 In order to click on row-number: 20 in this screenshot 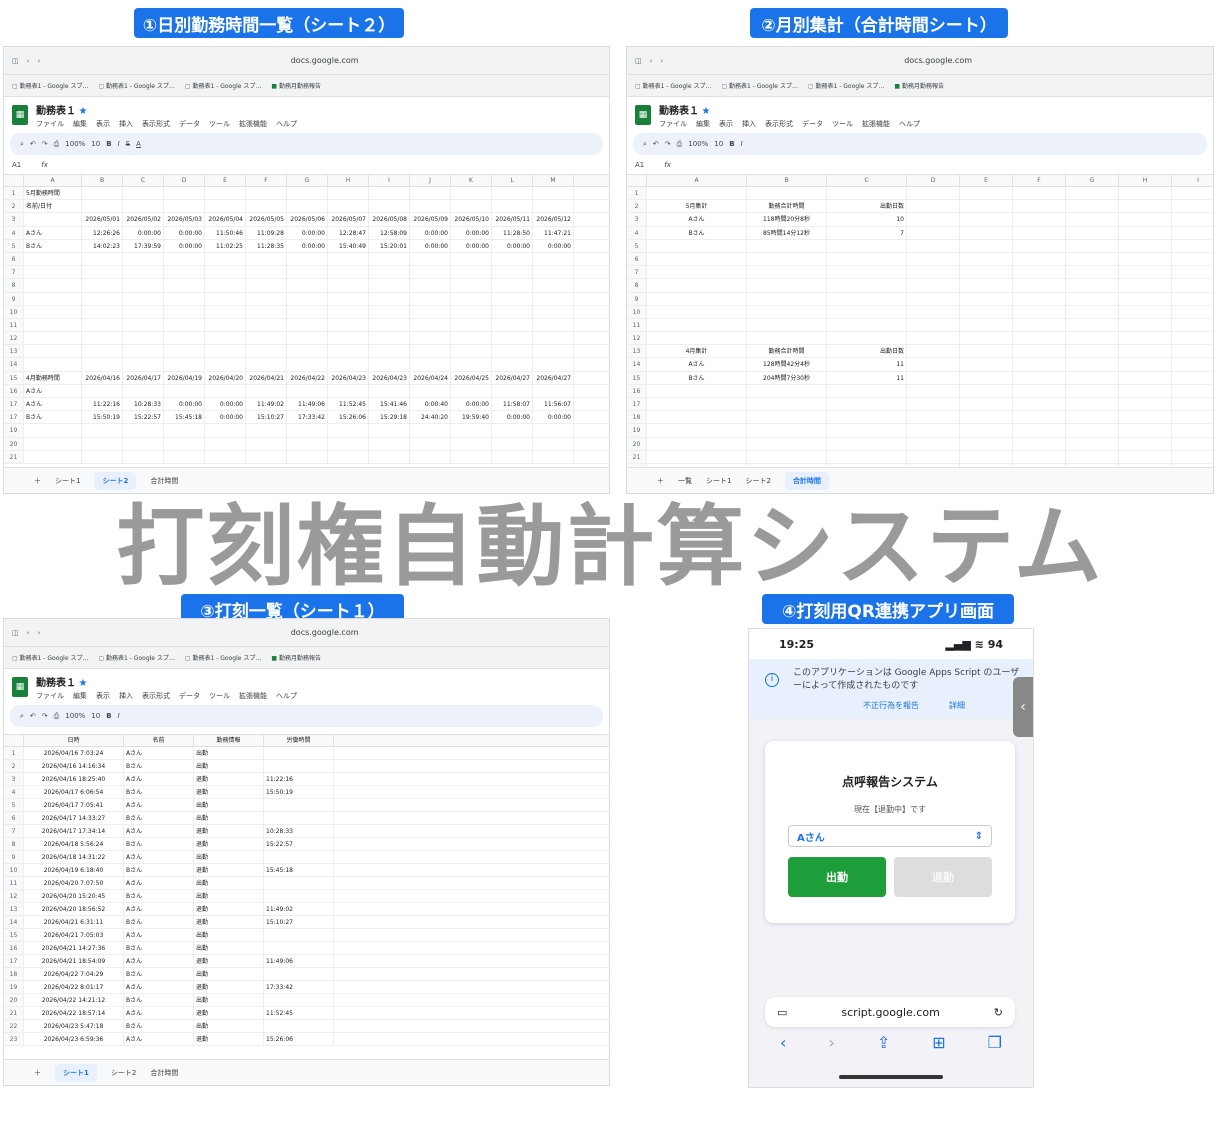, I will do `click(637, 443)`.